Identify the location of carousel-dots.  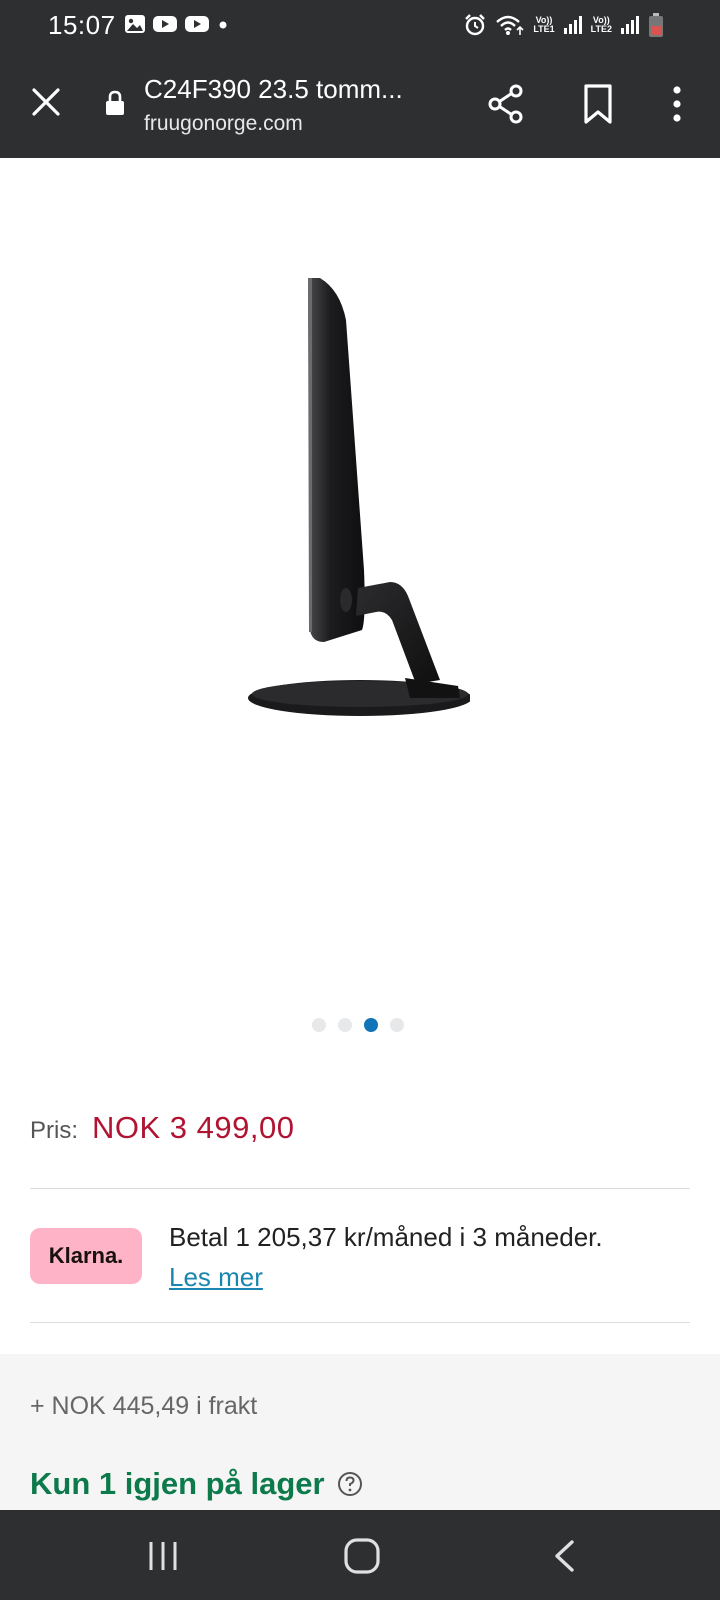
(358, 1025).